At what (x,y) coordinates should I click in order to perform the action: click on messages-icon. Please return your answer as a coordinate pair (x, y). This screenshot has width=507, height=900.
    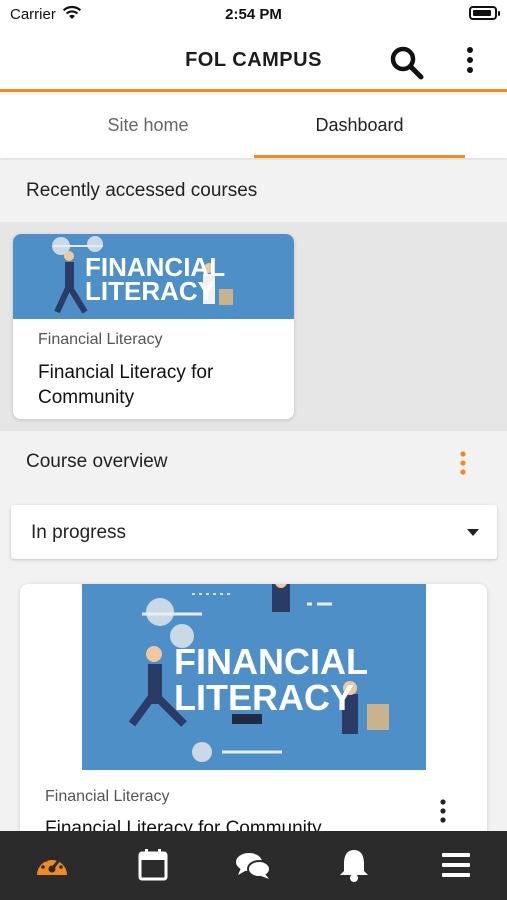
    Looking at the image, I should click on (253, 866).